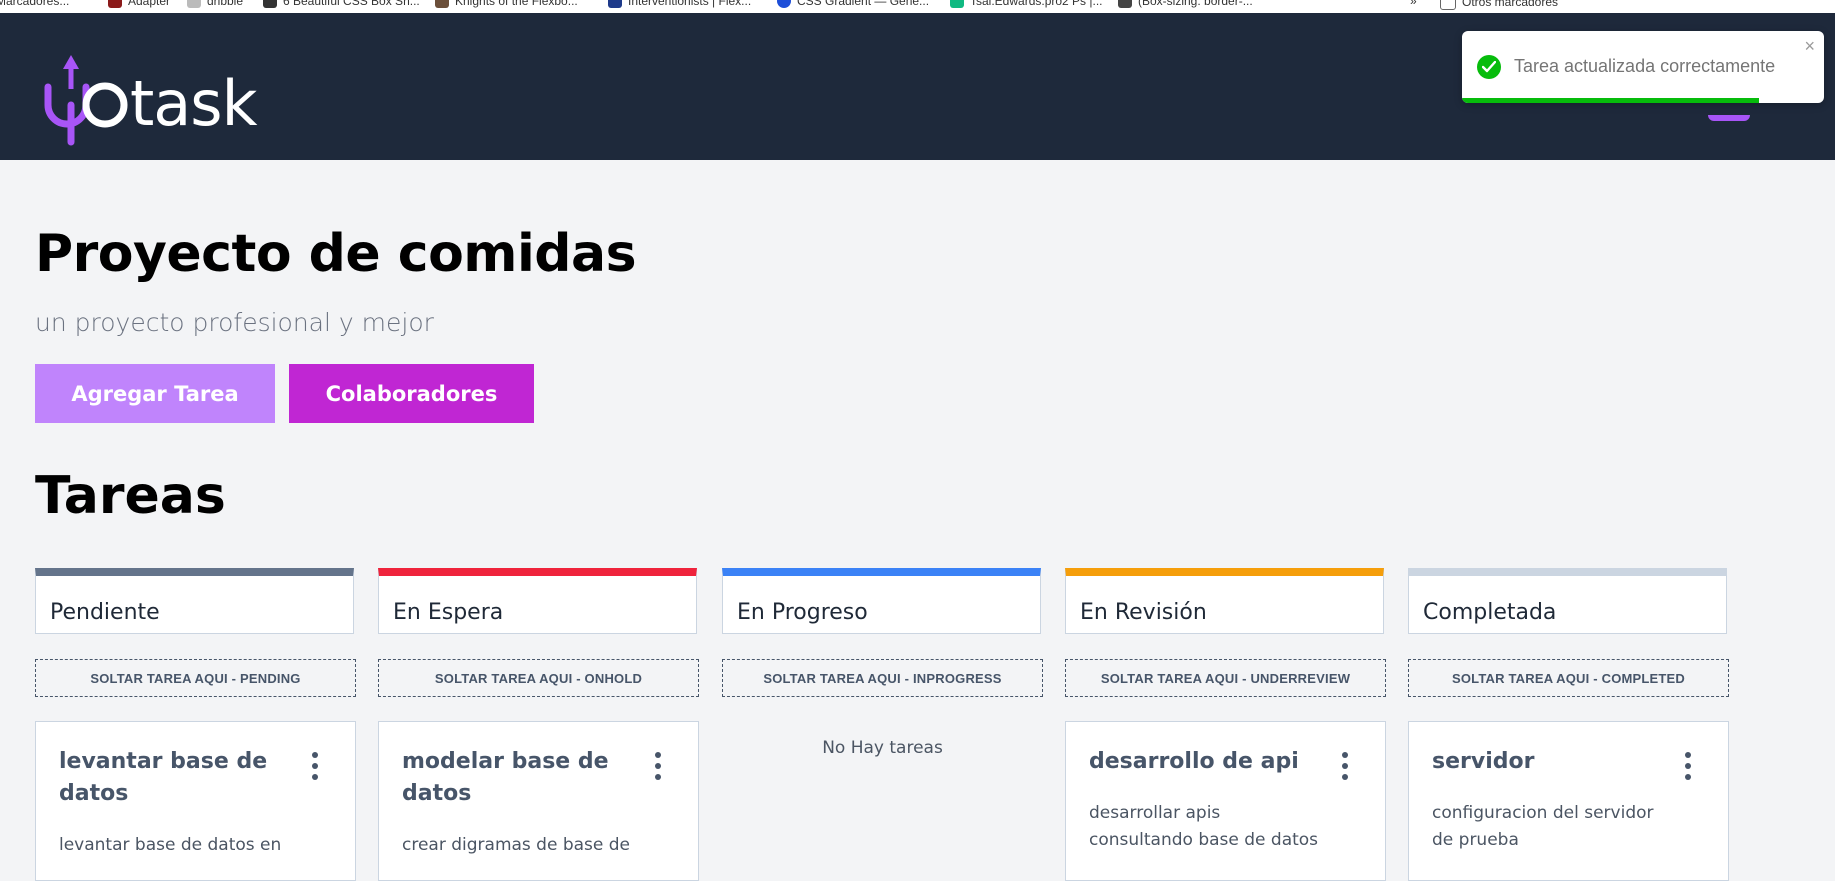 Image resolution: width=1835 pixels, height=881 pixels. I want to click on toast-notification: Tarea actualizada correctamente ×, so click(1643, 67).